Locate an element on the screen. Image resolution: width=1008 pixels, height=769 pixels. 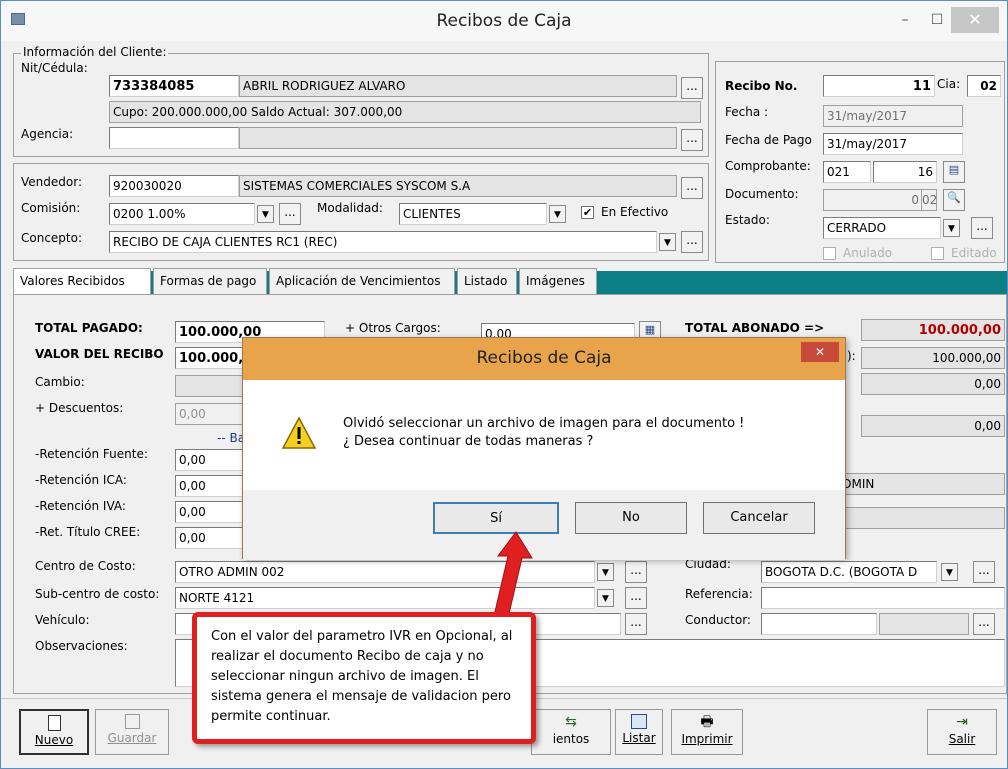
estado-dropdown-icon: ▼ is located at coordinates (951, 228).